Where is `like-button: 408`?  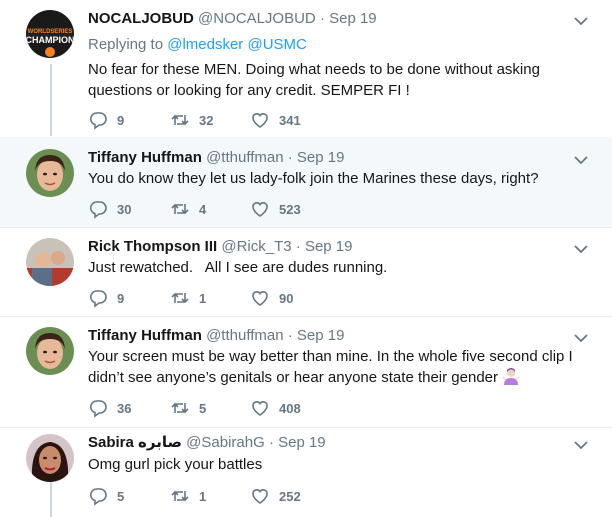 like-button: 408 is located at coordinates (275, 408).